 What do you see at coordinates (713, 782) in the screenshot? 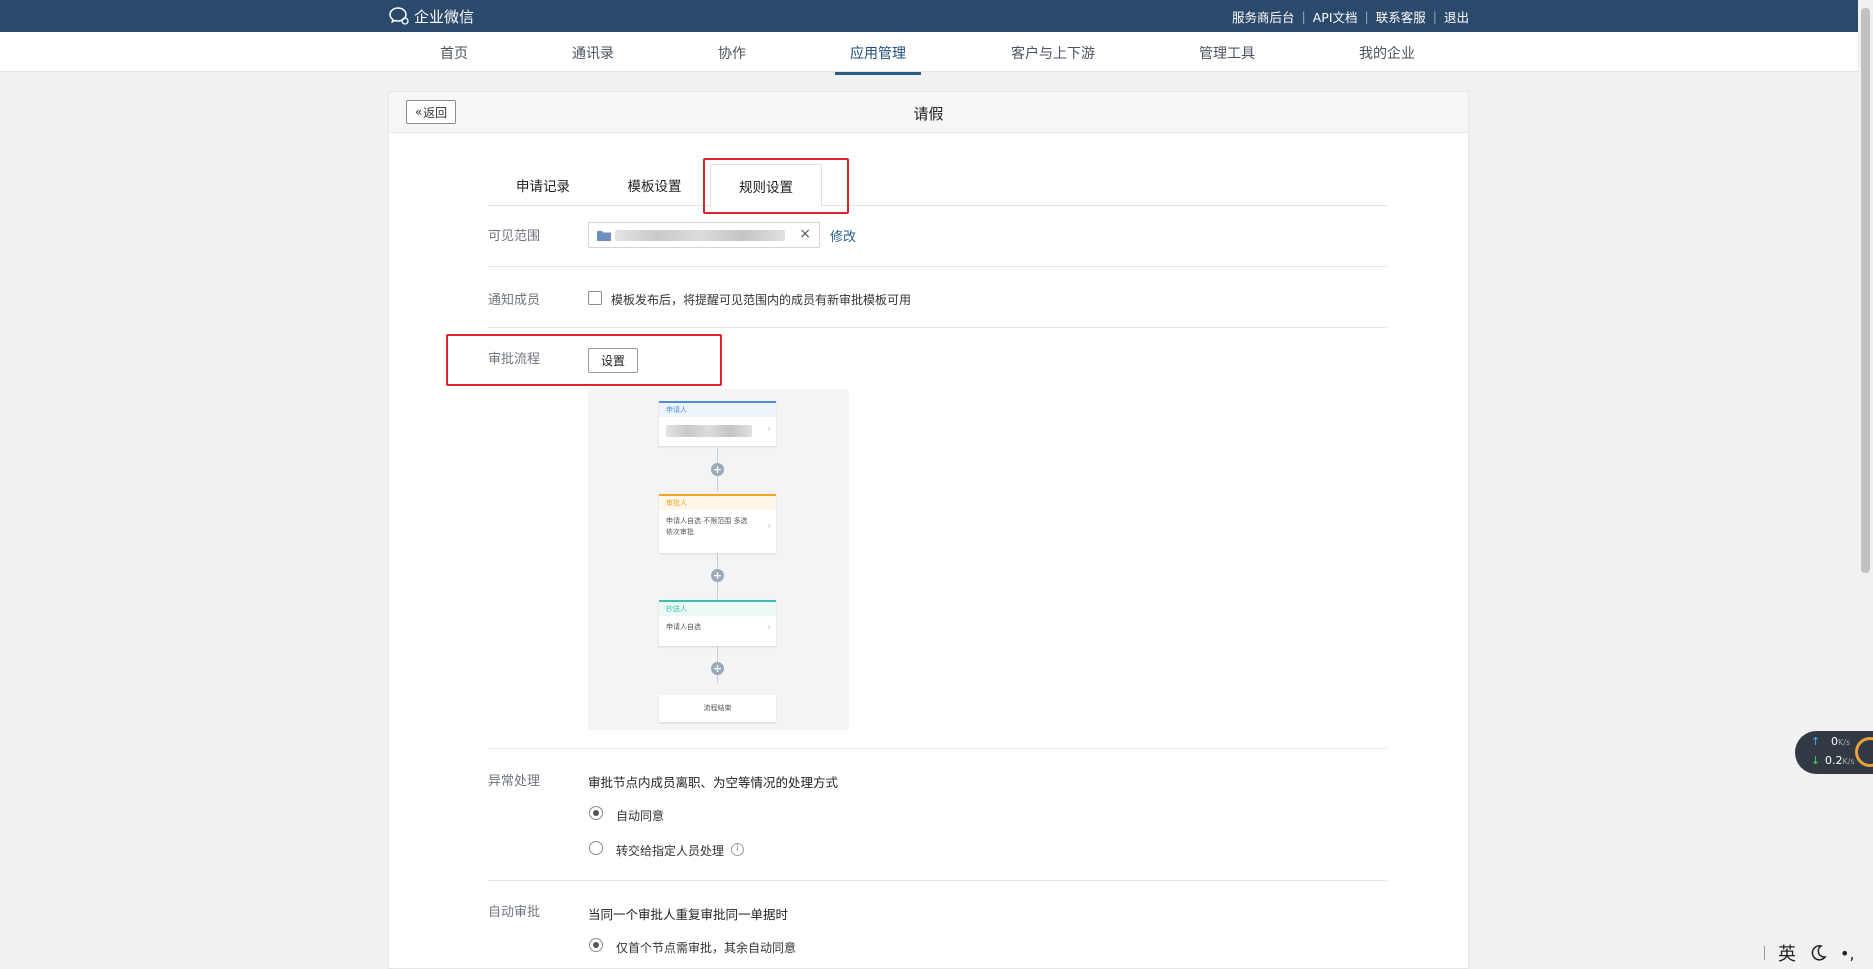
I see `exception-description: 审批节点内成员离职、为空等情况的处理方式` at bounding box center [713, 782].